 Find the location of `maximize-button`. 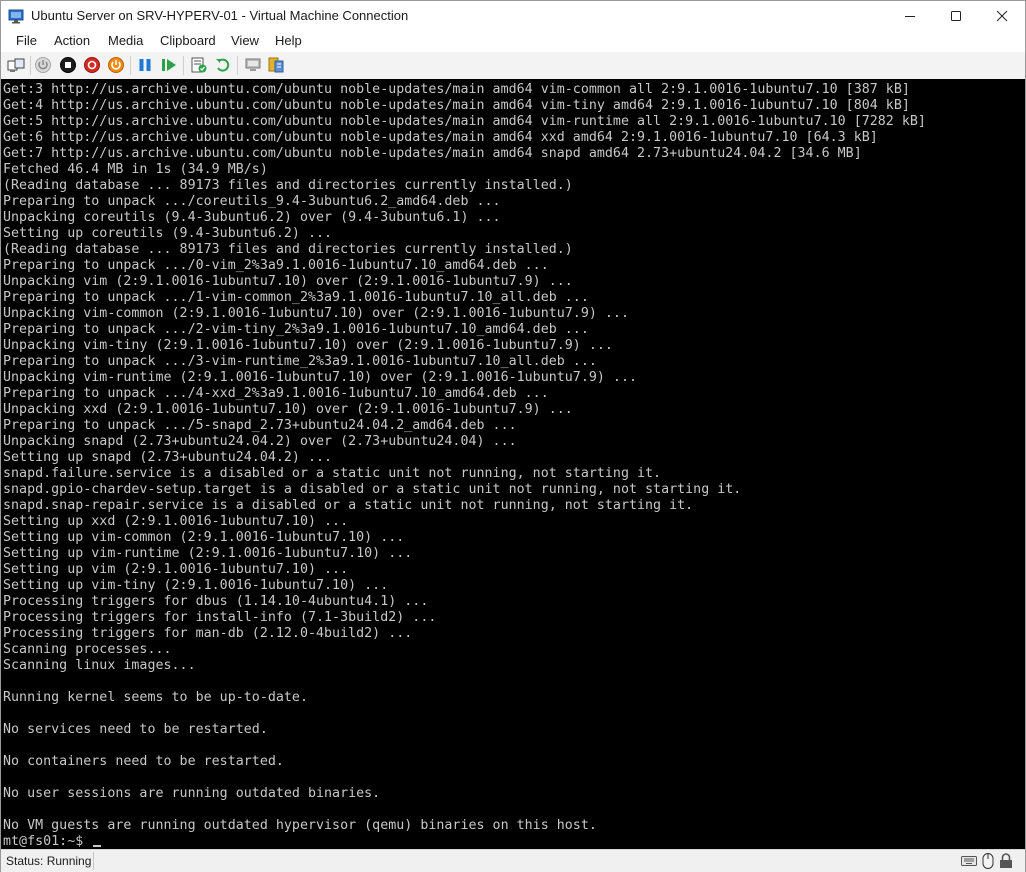

maximize-button is located at coordinates (956, 16).